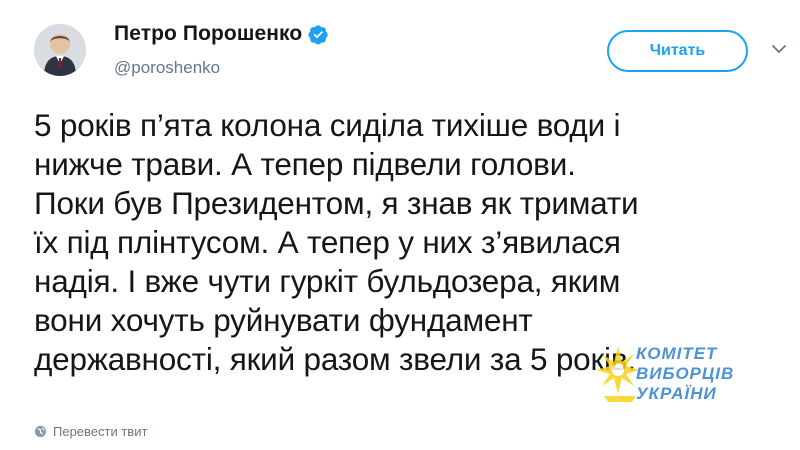 This screenshot has height=450, width=800. I want to click on follow-button: Читать, so click(677, 51).